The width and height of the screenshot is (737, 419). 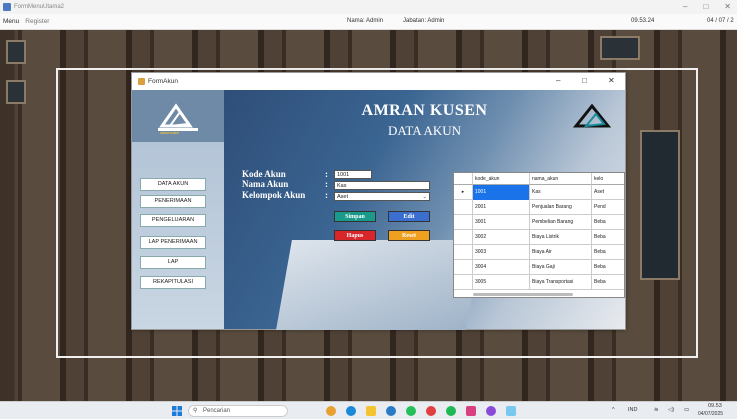 What do you see at coordinates (611, 80) in the screenshot?
I see `dialog-close-icon: ✕` at bounding box center [611, 80].